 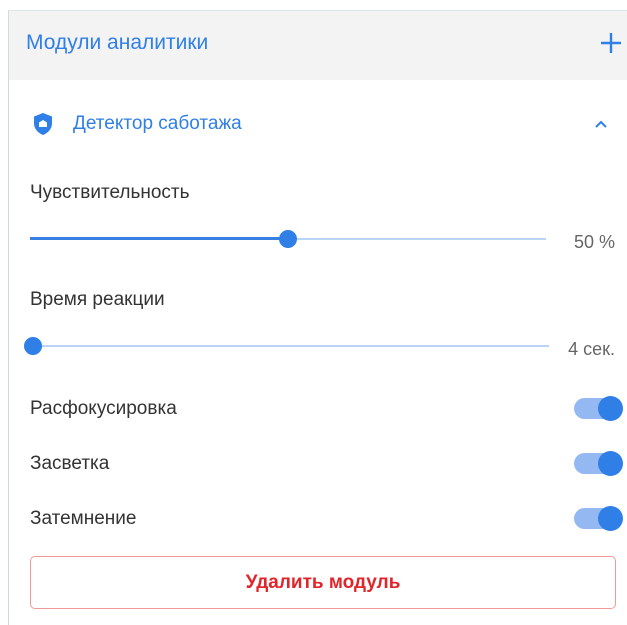 I want to click on plus-icon, so click(x=611, y=43).